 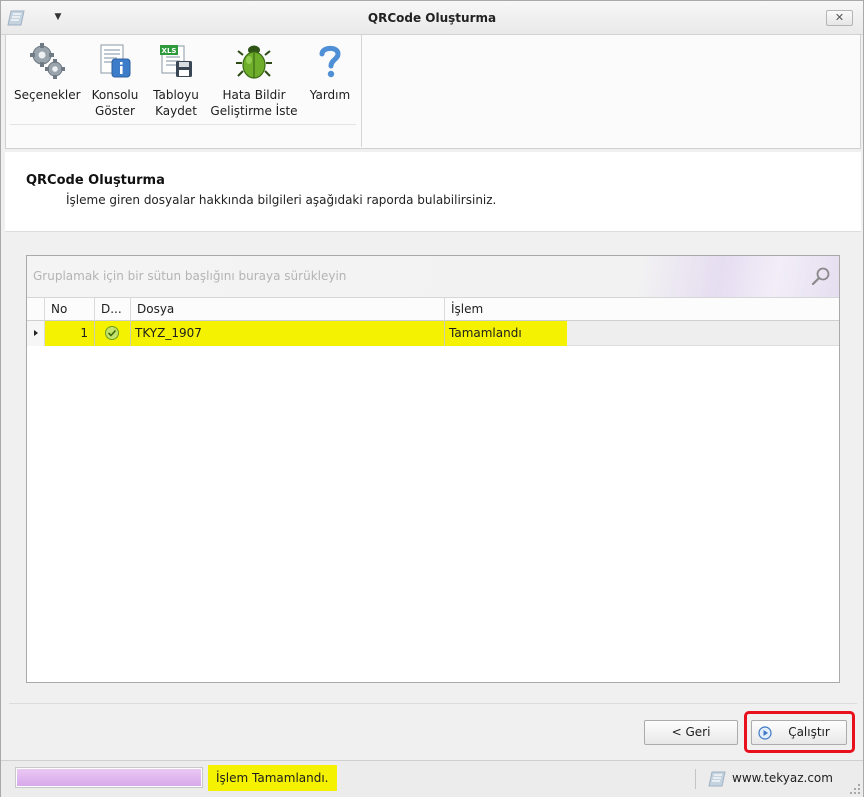 I want to click on close-button: ✕, so click(x=839, y=18).